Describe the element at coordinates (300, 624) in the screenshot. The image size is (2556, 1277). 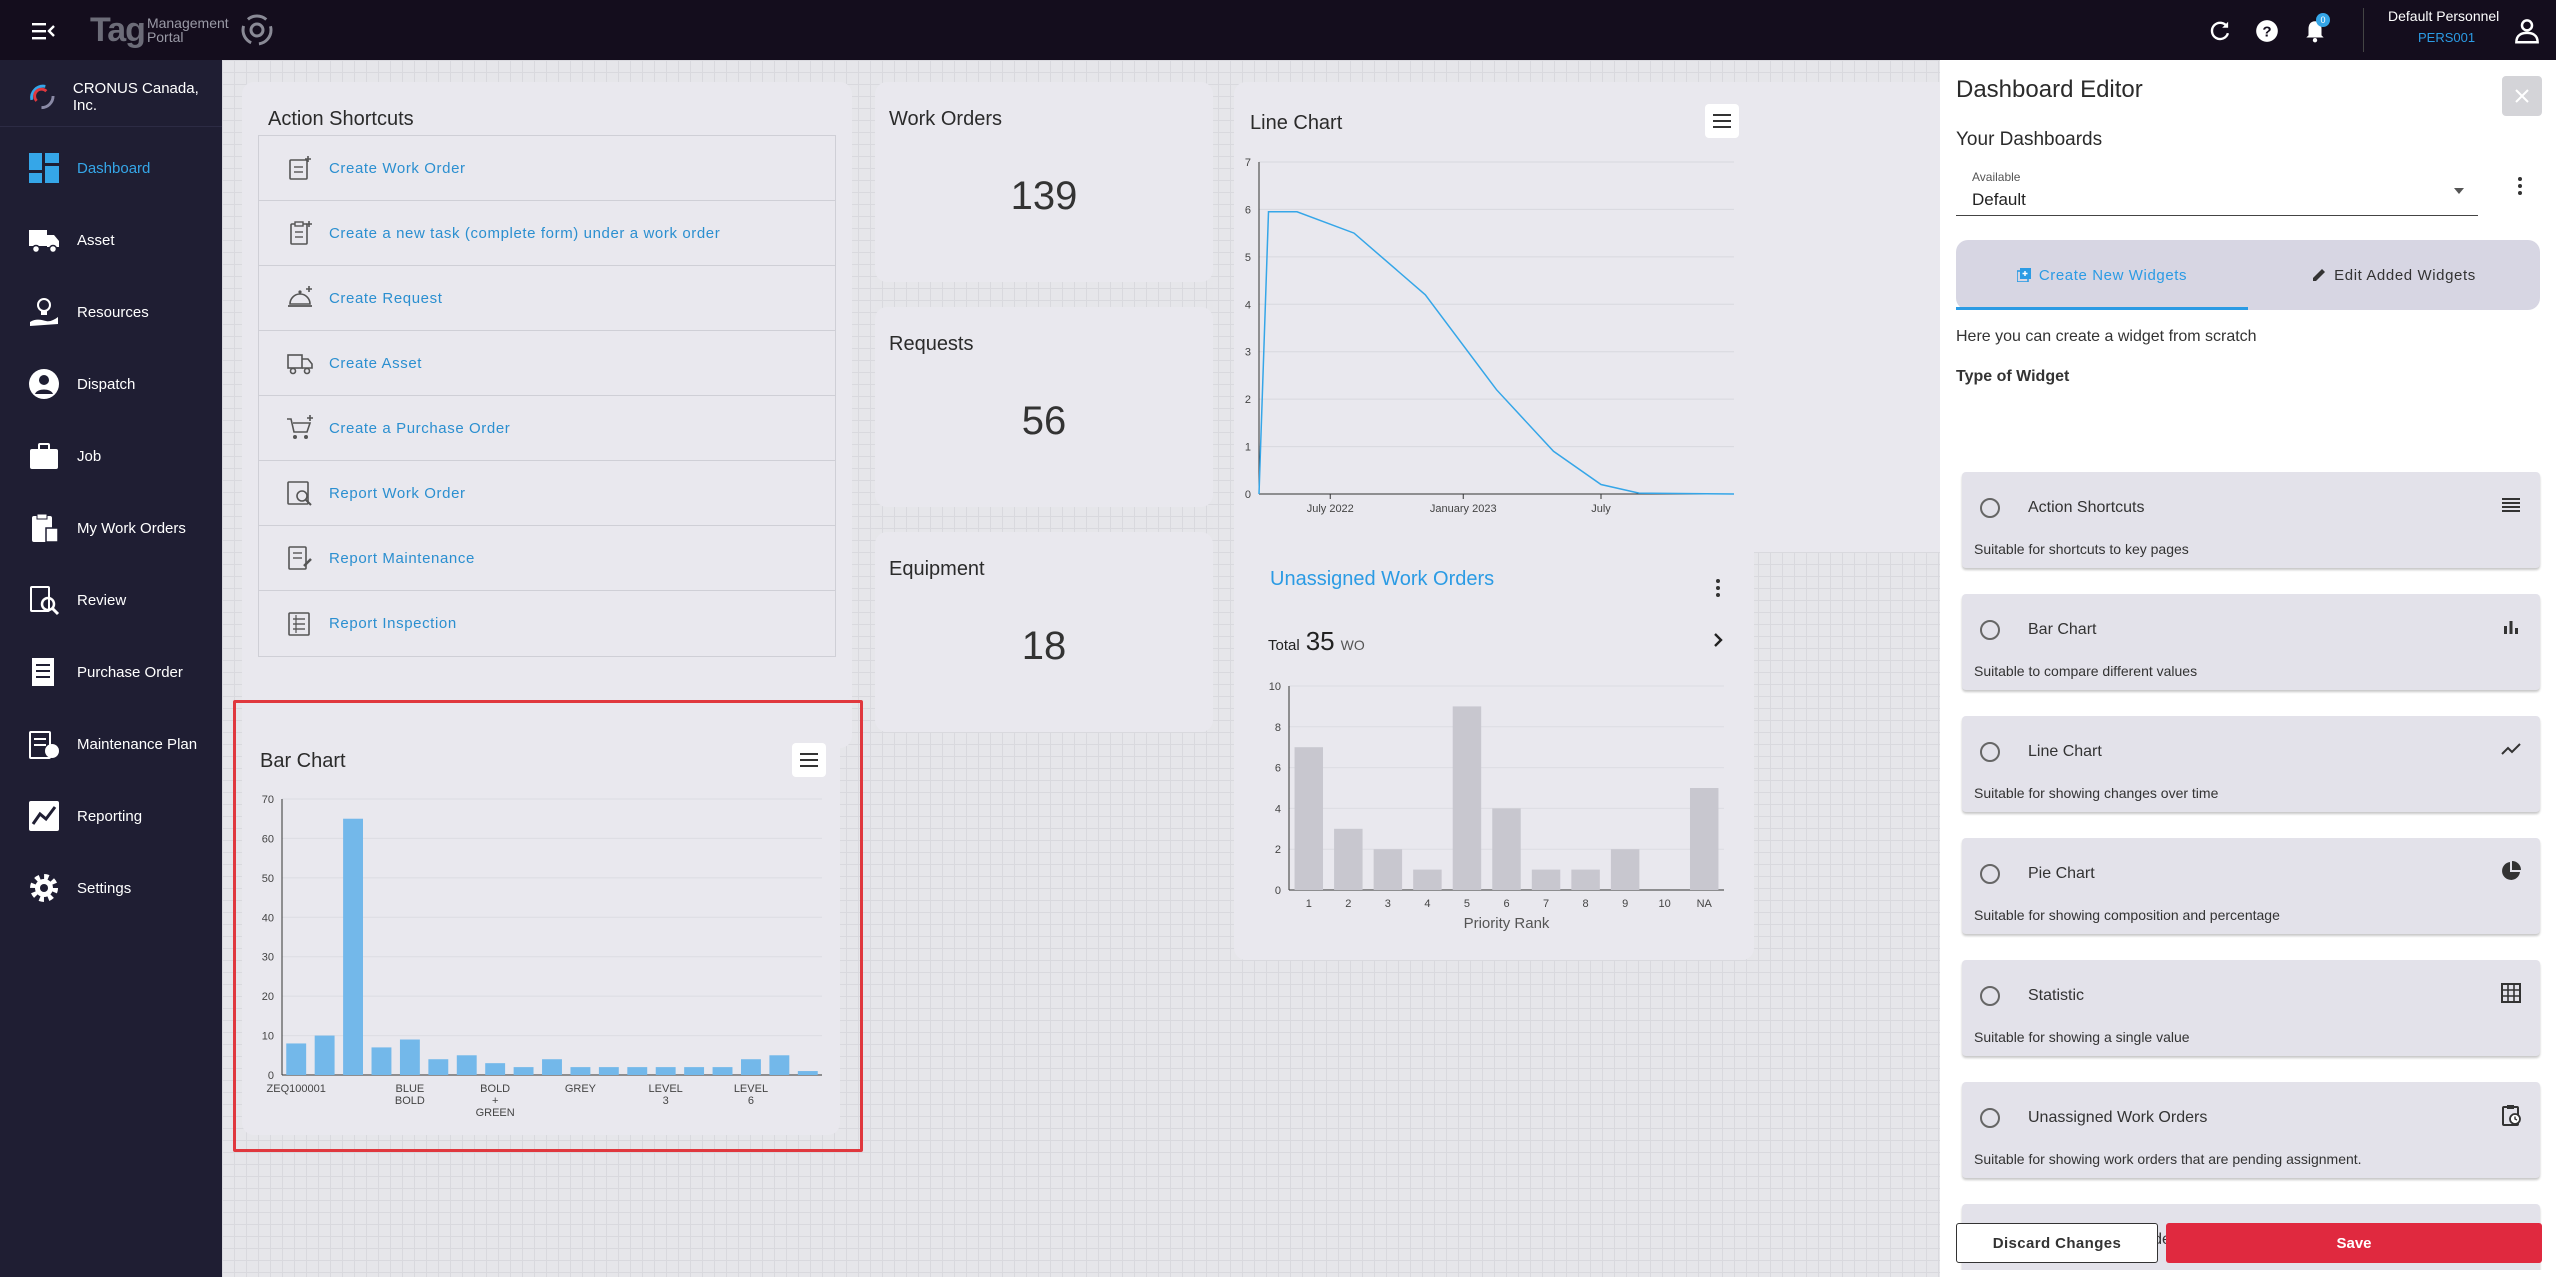
I see `report-inspection-icon` at that location.